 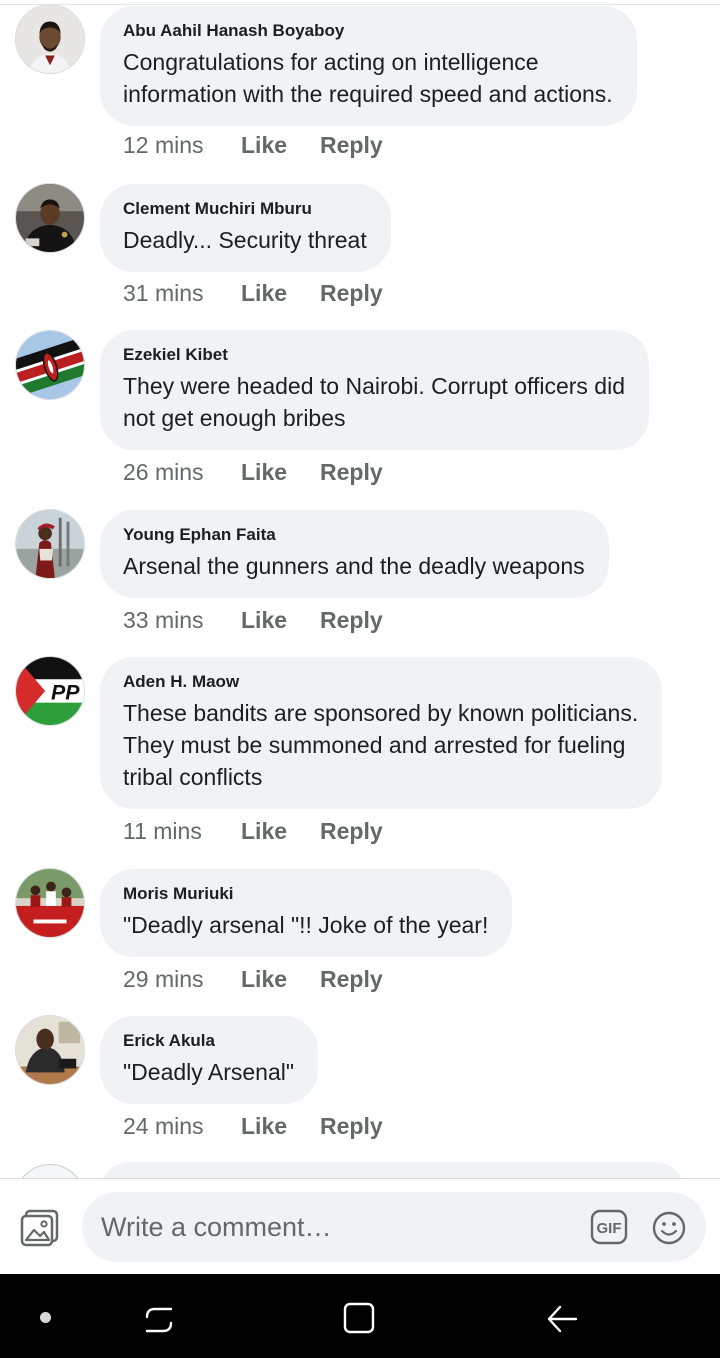 I want to click on timestamp: 31 mins, so click(x=182, y=293).